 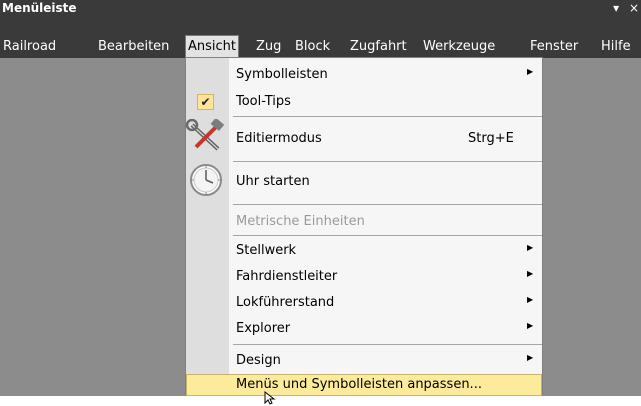 What do you see at coordinates (459, 46) in the screenshot?
I see `menu-werkzeuge: Werkzeuge` at bounding box center [459, 46].